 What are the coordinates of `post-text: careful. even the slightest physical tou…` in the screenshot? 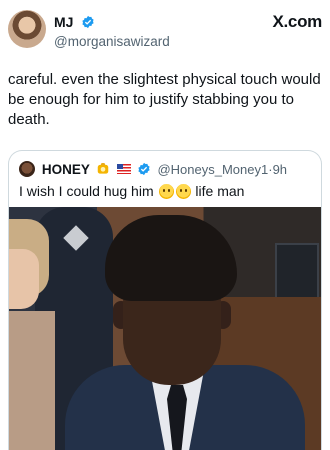 It's located at (164, 99).